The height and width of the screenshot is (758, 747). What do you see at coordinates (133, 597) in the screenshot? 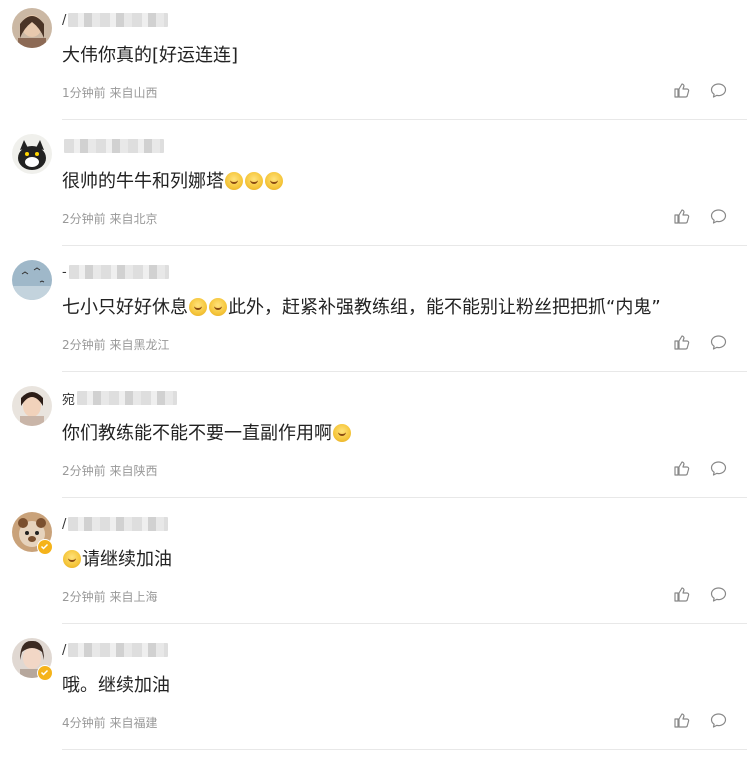
I see `comment-location: 来自上海` at bounding box center [133, 597].